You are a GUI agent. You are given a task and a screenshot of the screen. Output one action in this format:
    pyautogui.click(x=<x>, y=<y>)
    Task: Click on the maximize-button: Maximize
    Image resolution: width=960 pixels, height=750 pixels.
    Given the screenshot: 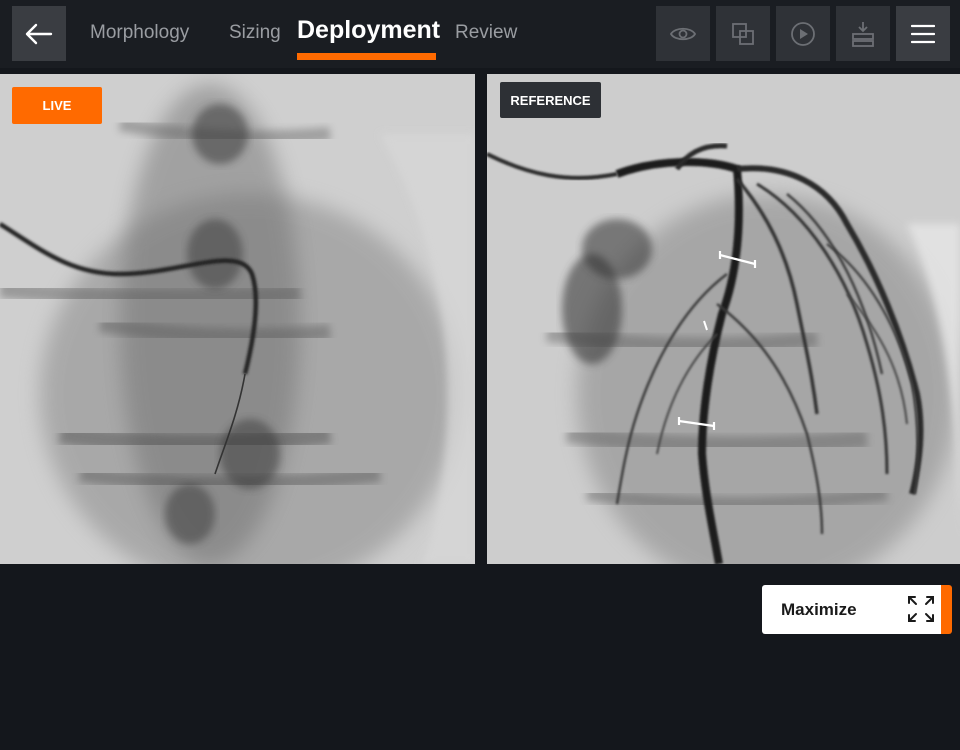 What is the action you would take?
    pyautogui.click(x=857, y=609)
    